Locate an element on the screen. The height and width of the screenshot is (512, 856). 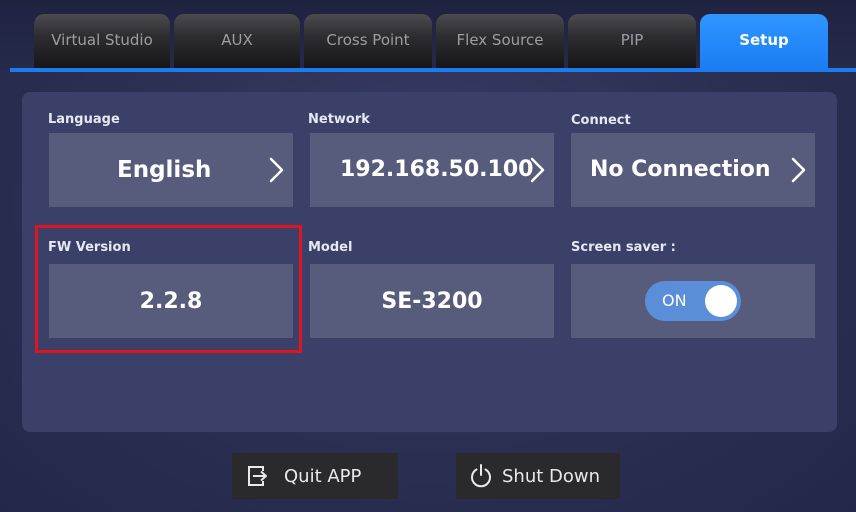
model-label: Model is located at coordinates (330, 247).